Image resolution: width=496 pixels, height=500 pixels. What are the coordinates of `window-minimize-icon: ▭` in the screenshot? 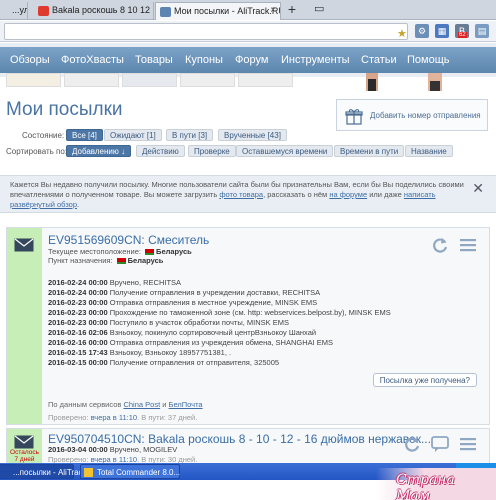 It's located at (319, 8).